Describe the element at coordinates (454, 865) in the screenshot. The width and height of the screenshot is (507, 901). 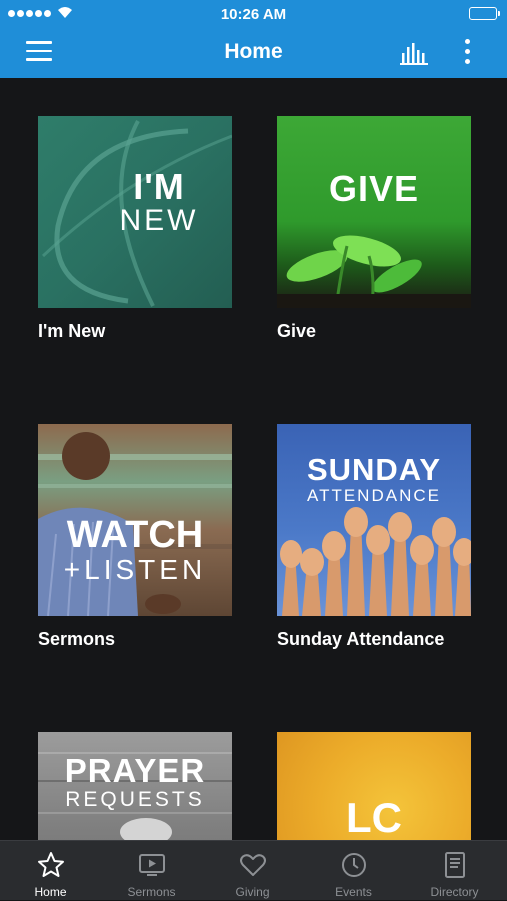
I see `book-icon` at that location.